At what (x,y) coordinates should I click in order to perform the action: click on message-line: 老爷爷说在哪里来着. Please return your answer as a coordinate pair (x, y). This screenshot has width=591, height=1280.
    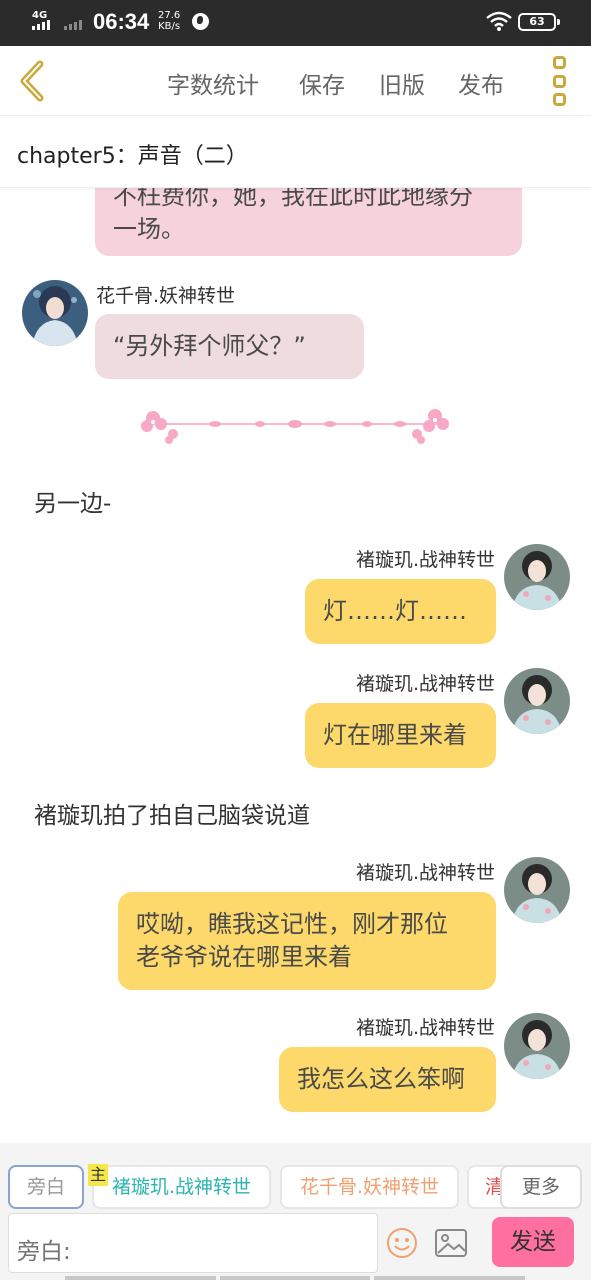
    Looking at the image, I should click on (244, 957).